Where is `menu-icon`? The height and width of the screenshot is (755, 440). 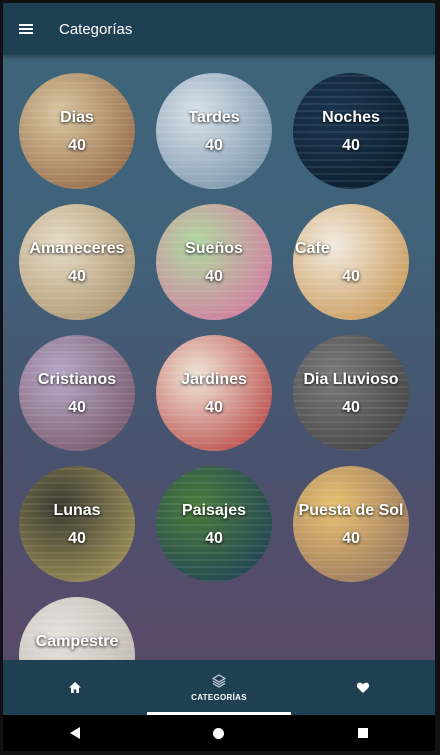 menu-icon is located at coordinates (27, 29).